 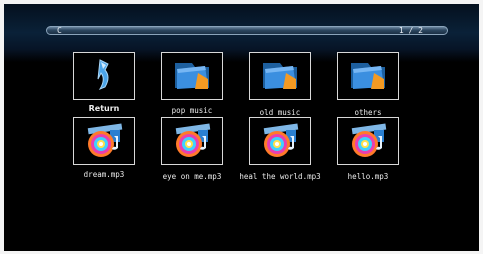 I want to click on page-indicator: 1 / 2, so click(x=410, y=30).